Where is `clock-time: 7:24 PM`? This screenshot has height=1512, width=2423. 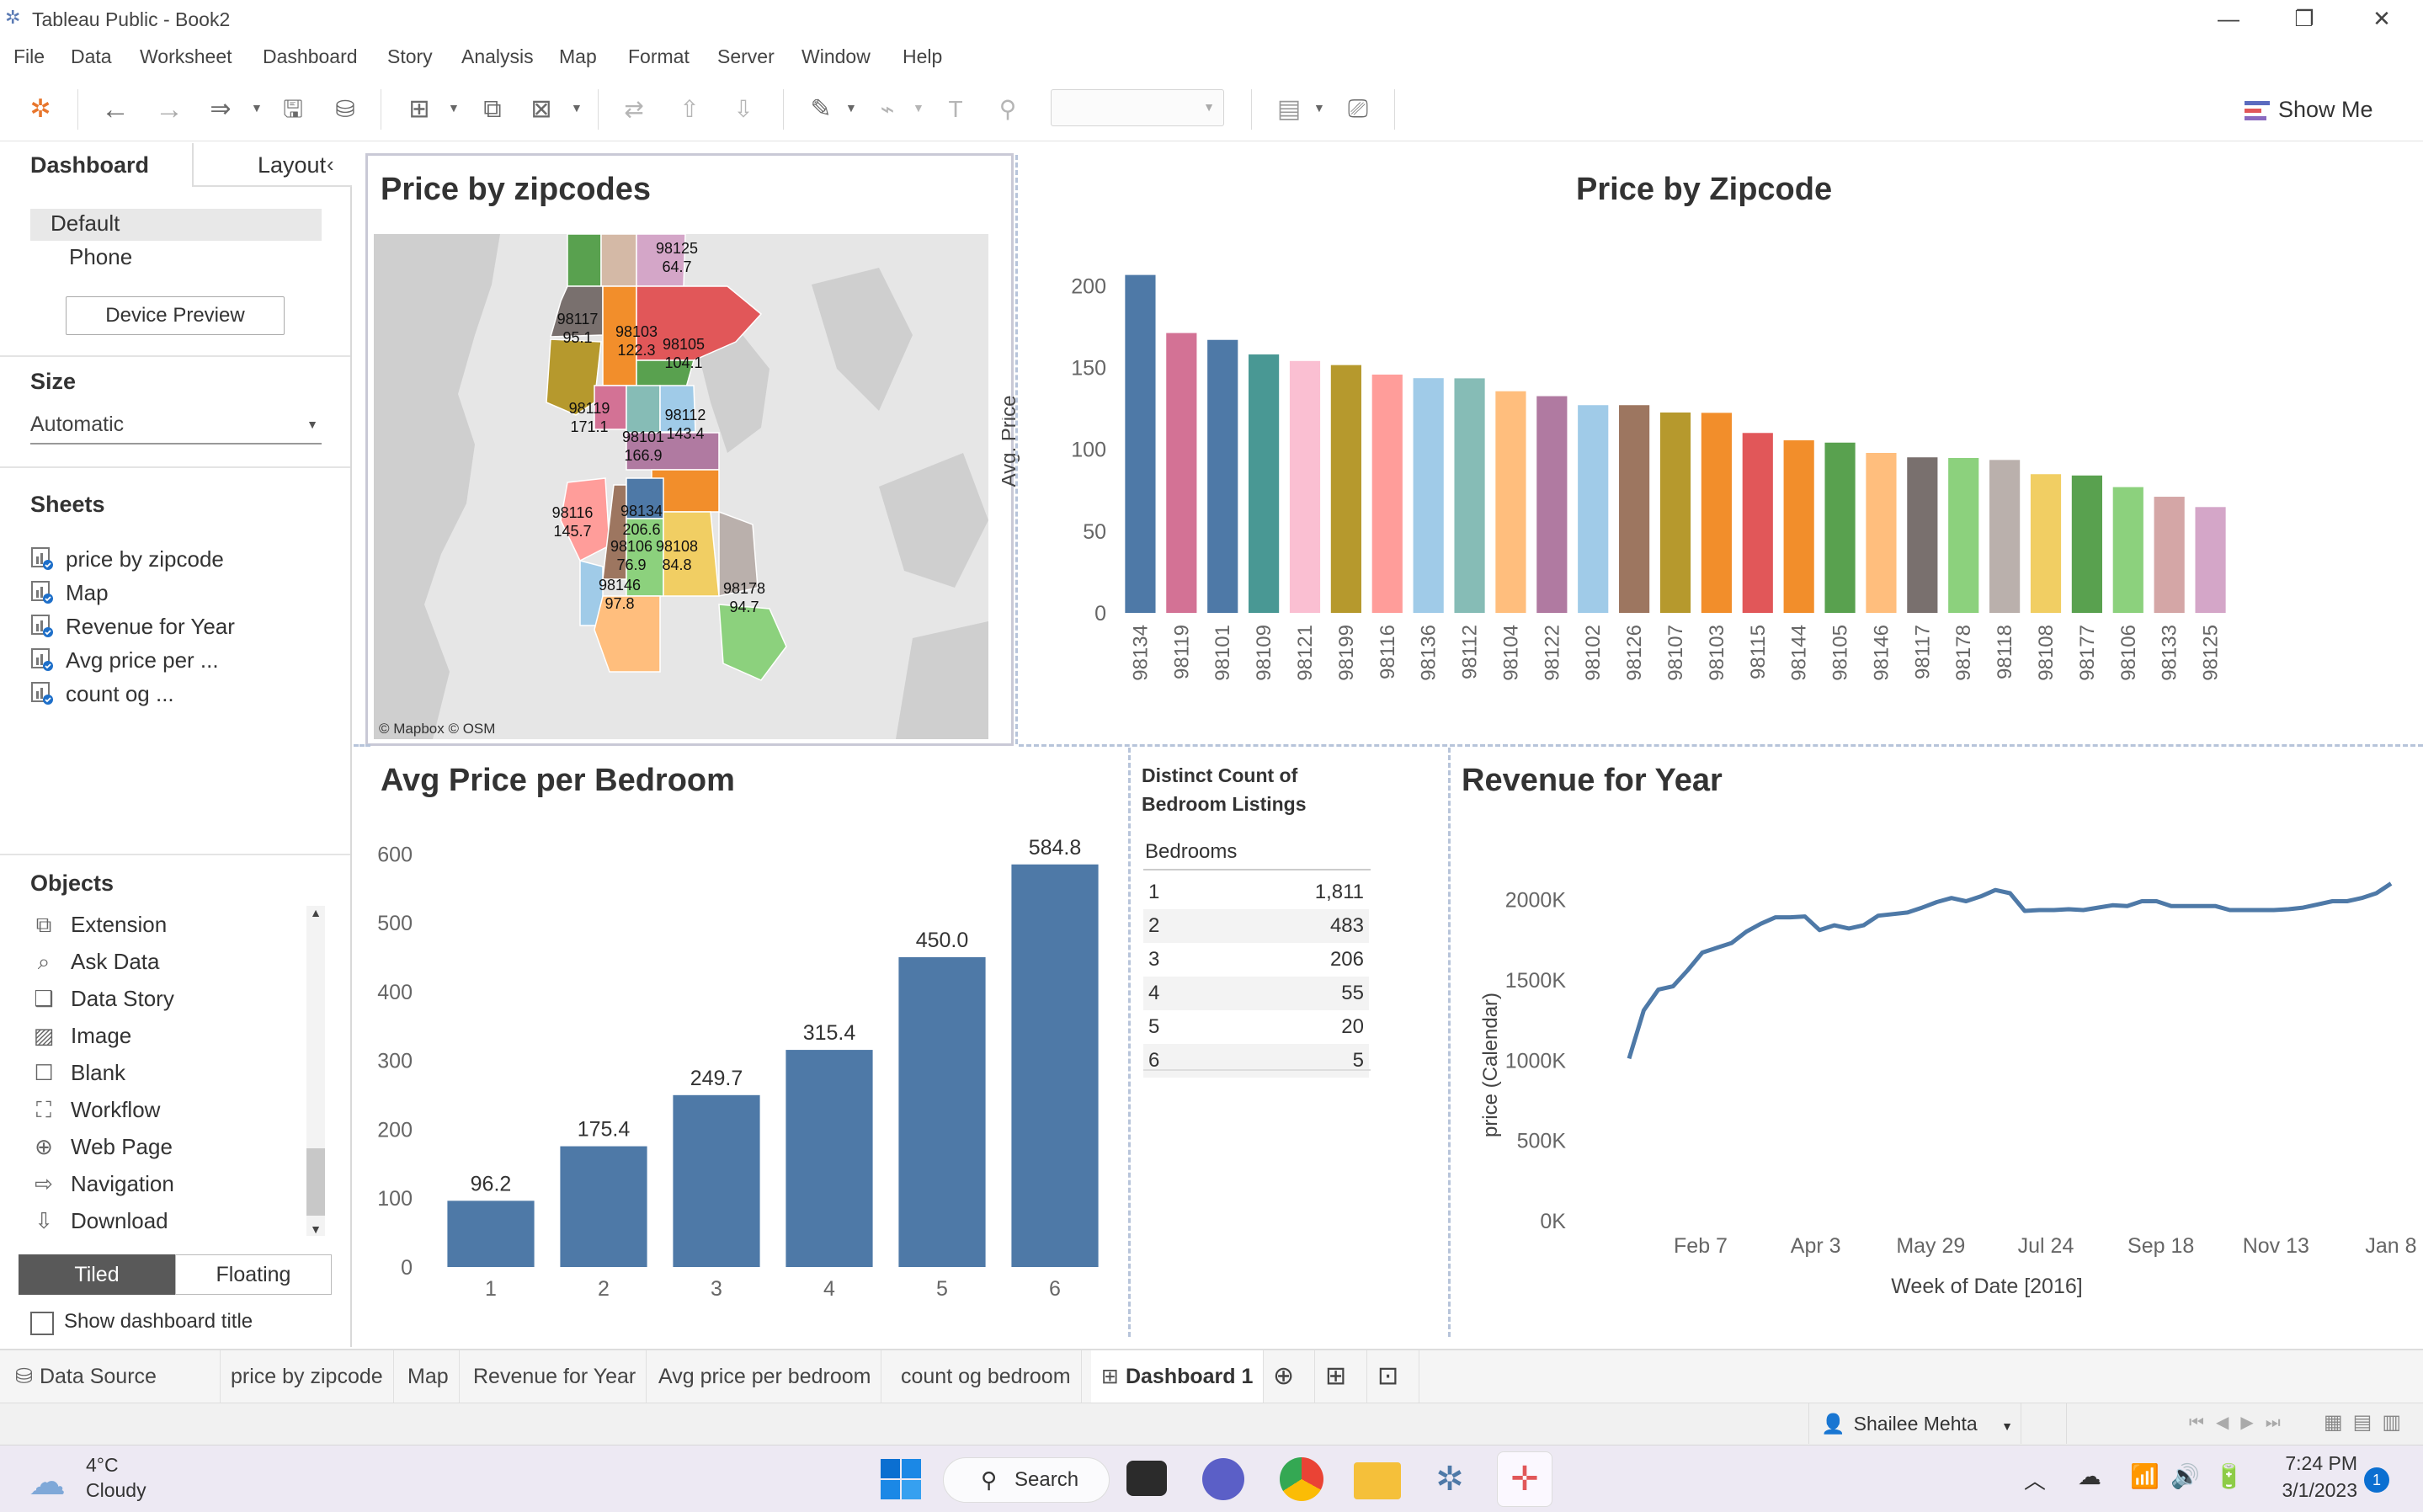
clock-time: 7:24 PM is located at coordinates (2315, 1463).